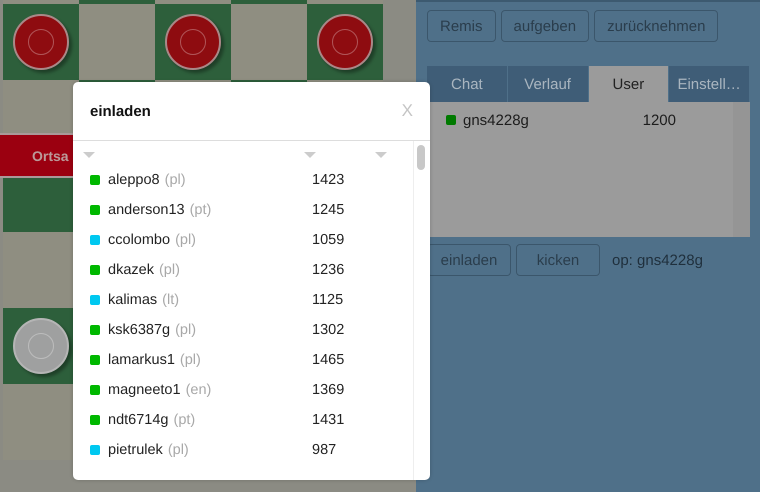  Describe the element at coordinates (328, 300) in the screenshot. I see `player-rating: 1125` at that location.